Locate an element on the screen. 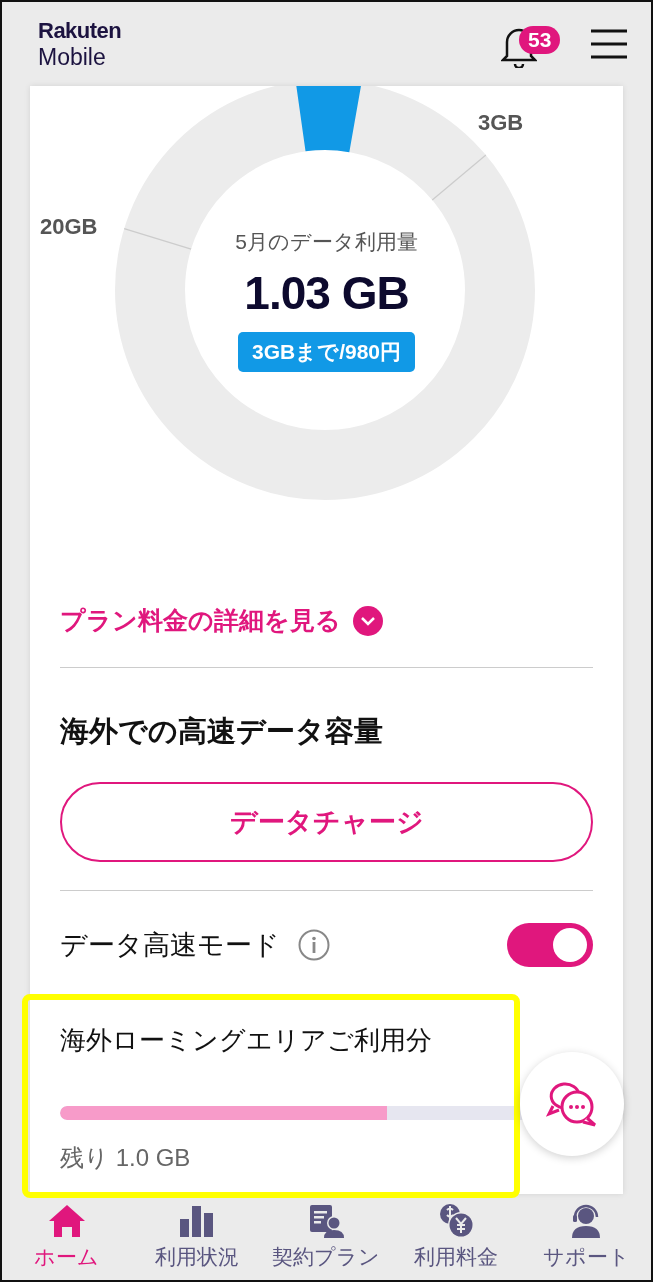  gauge-label: 20GB is located at coordinates (69, 227).